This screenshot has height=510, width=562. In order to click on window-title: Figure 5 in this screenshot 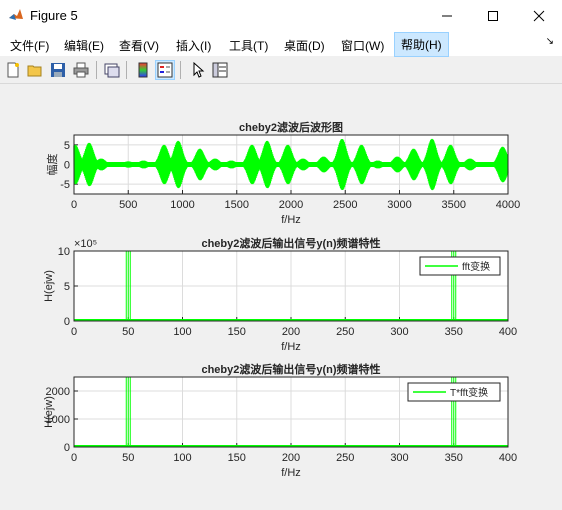, I will do `click(54, 15)`.